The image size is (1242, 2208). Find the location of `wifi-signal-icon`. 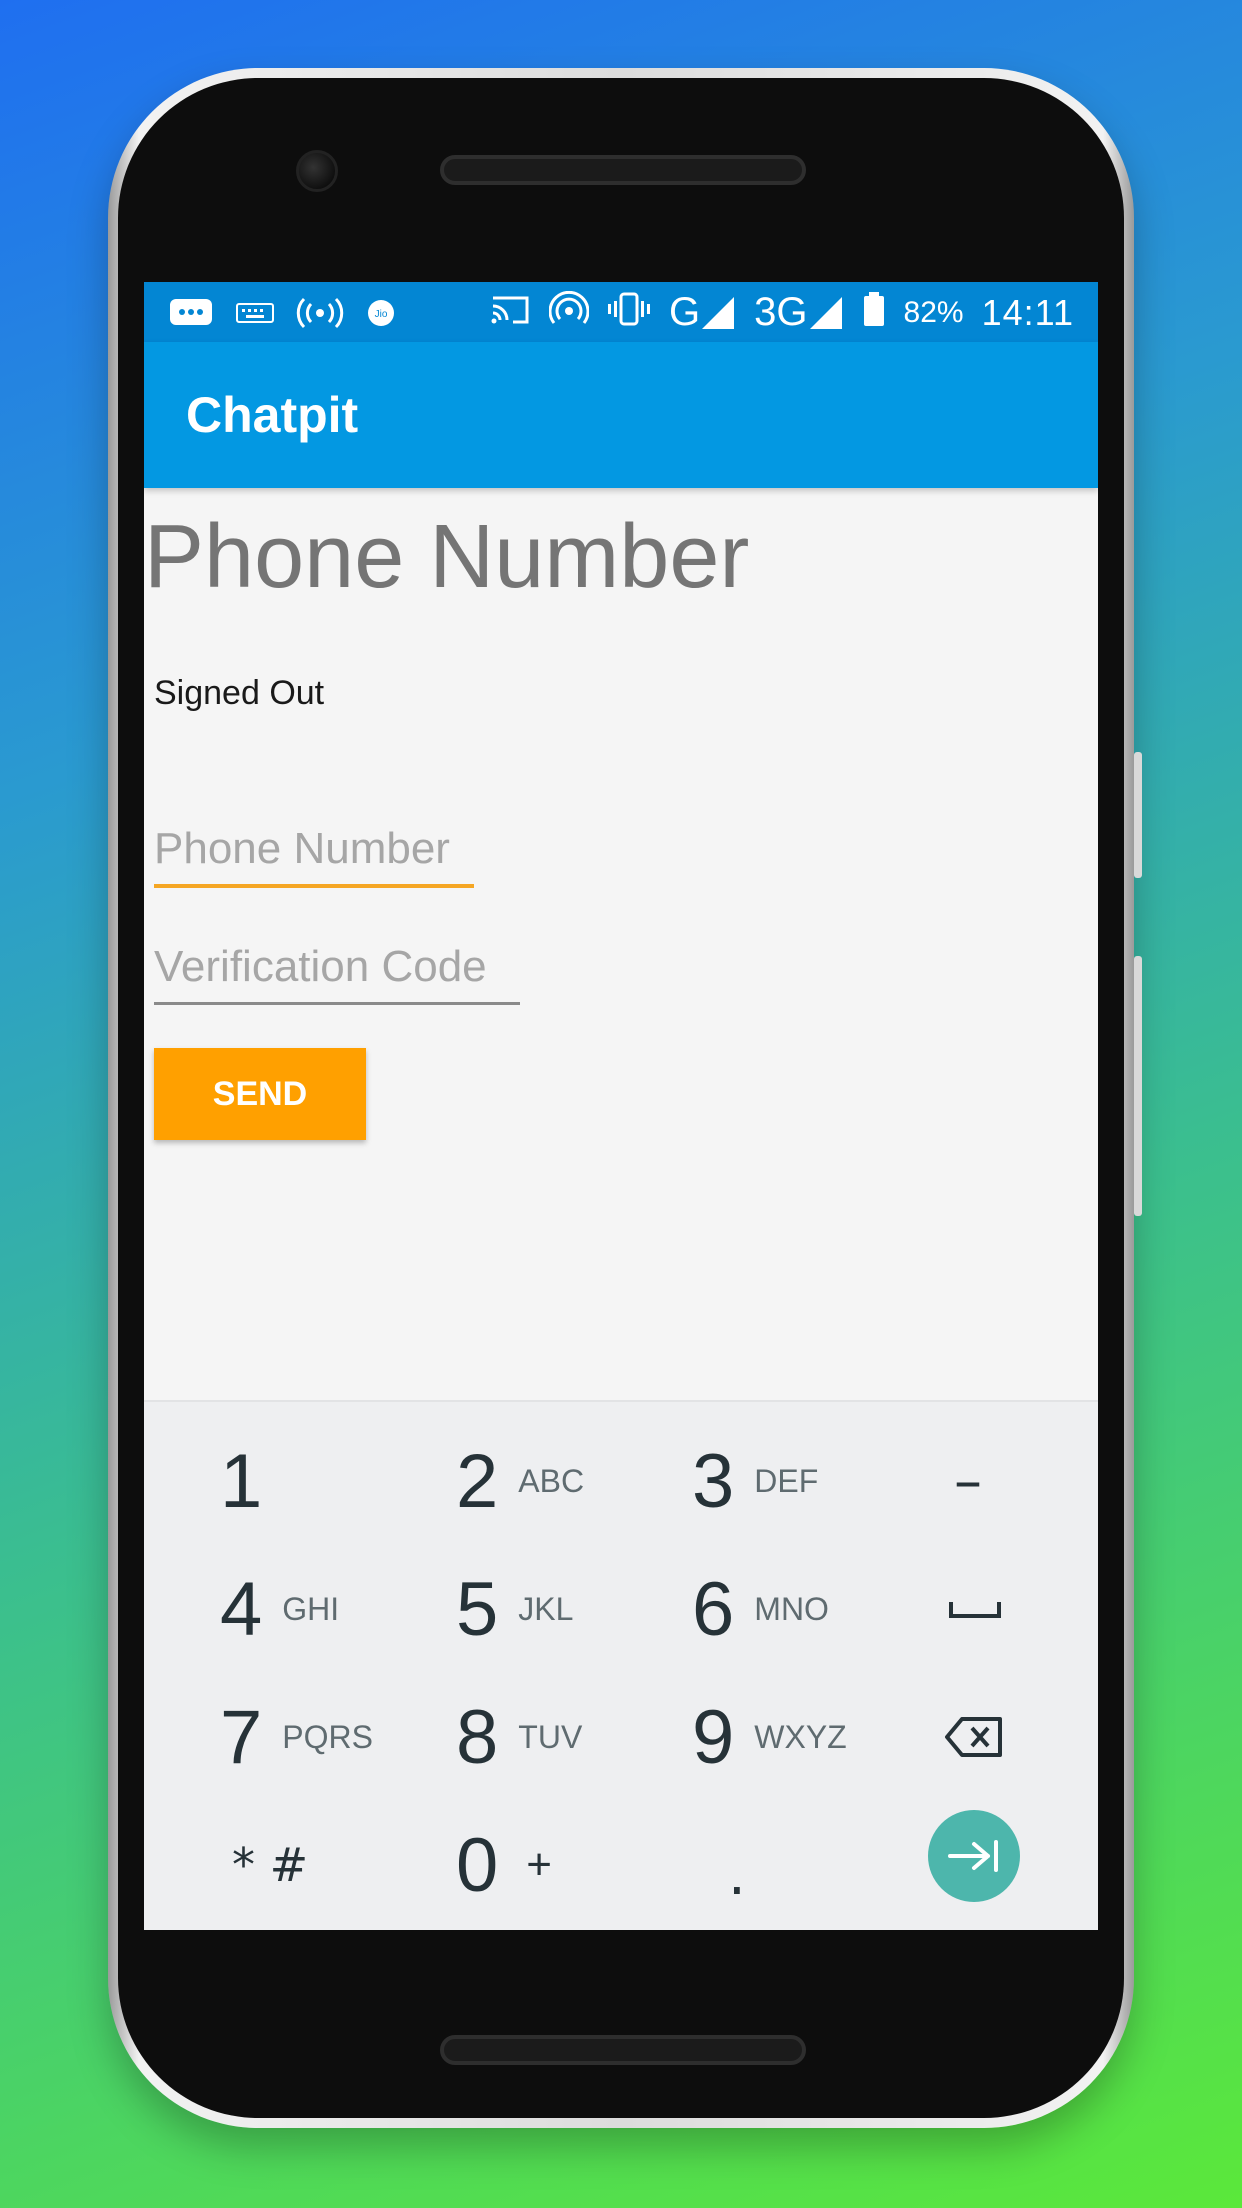

wifi-signal-icon is located at coordinates (569, 312).